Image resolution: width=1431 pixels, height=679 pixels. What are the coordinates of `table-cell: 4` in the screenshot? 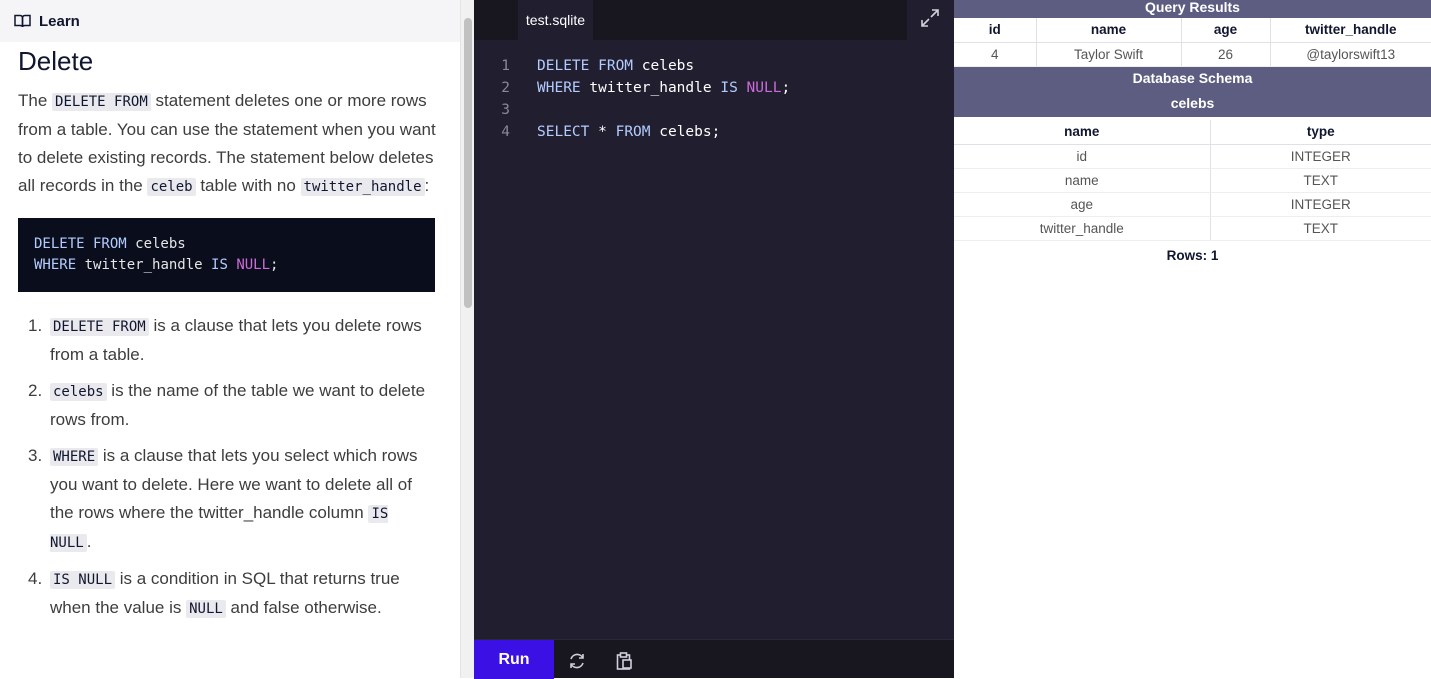 It's located at (995, 54).